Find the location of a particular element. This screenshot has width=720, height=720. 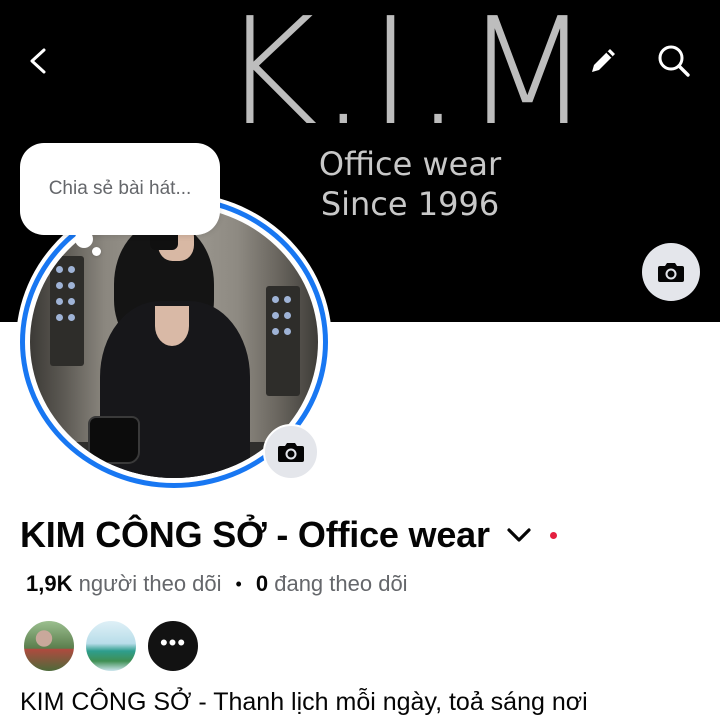

followers-link: 1,9K người theo dõi is located at coordinates (124, 584).